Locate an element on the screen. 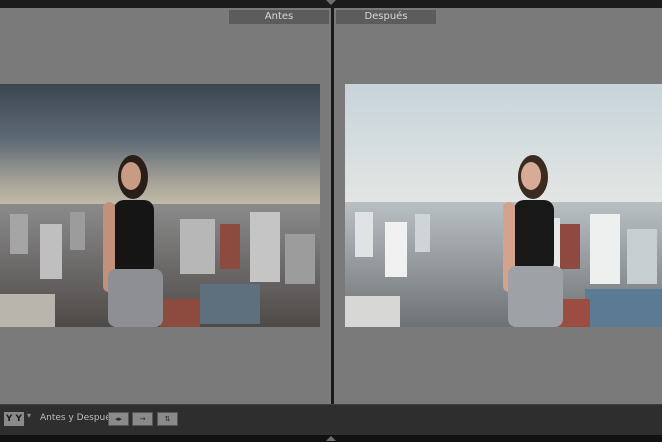 This screenshot has width=662, height=442. chevron-down-icon is located at coordinates (331, 2).